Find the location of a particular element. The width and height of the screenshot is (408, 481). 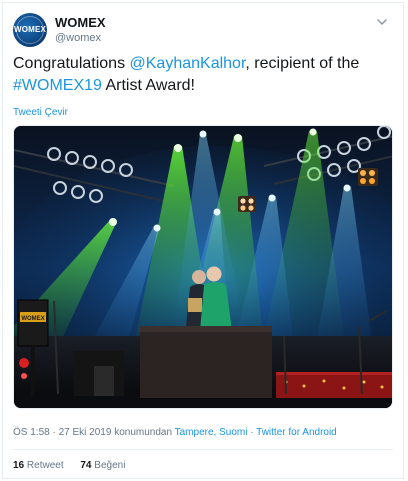

stats-divider is located at coordinates (203, 449).